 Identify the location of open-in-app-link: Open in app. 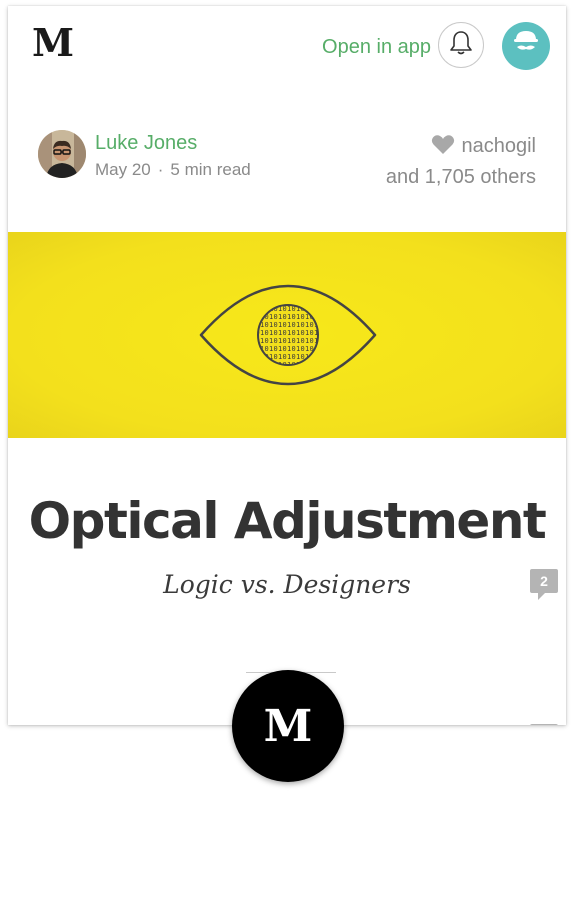
(376, 47).